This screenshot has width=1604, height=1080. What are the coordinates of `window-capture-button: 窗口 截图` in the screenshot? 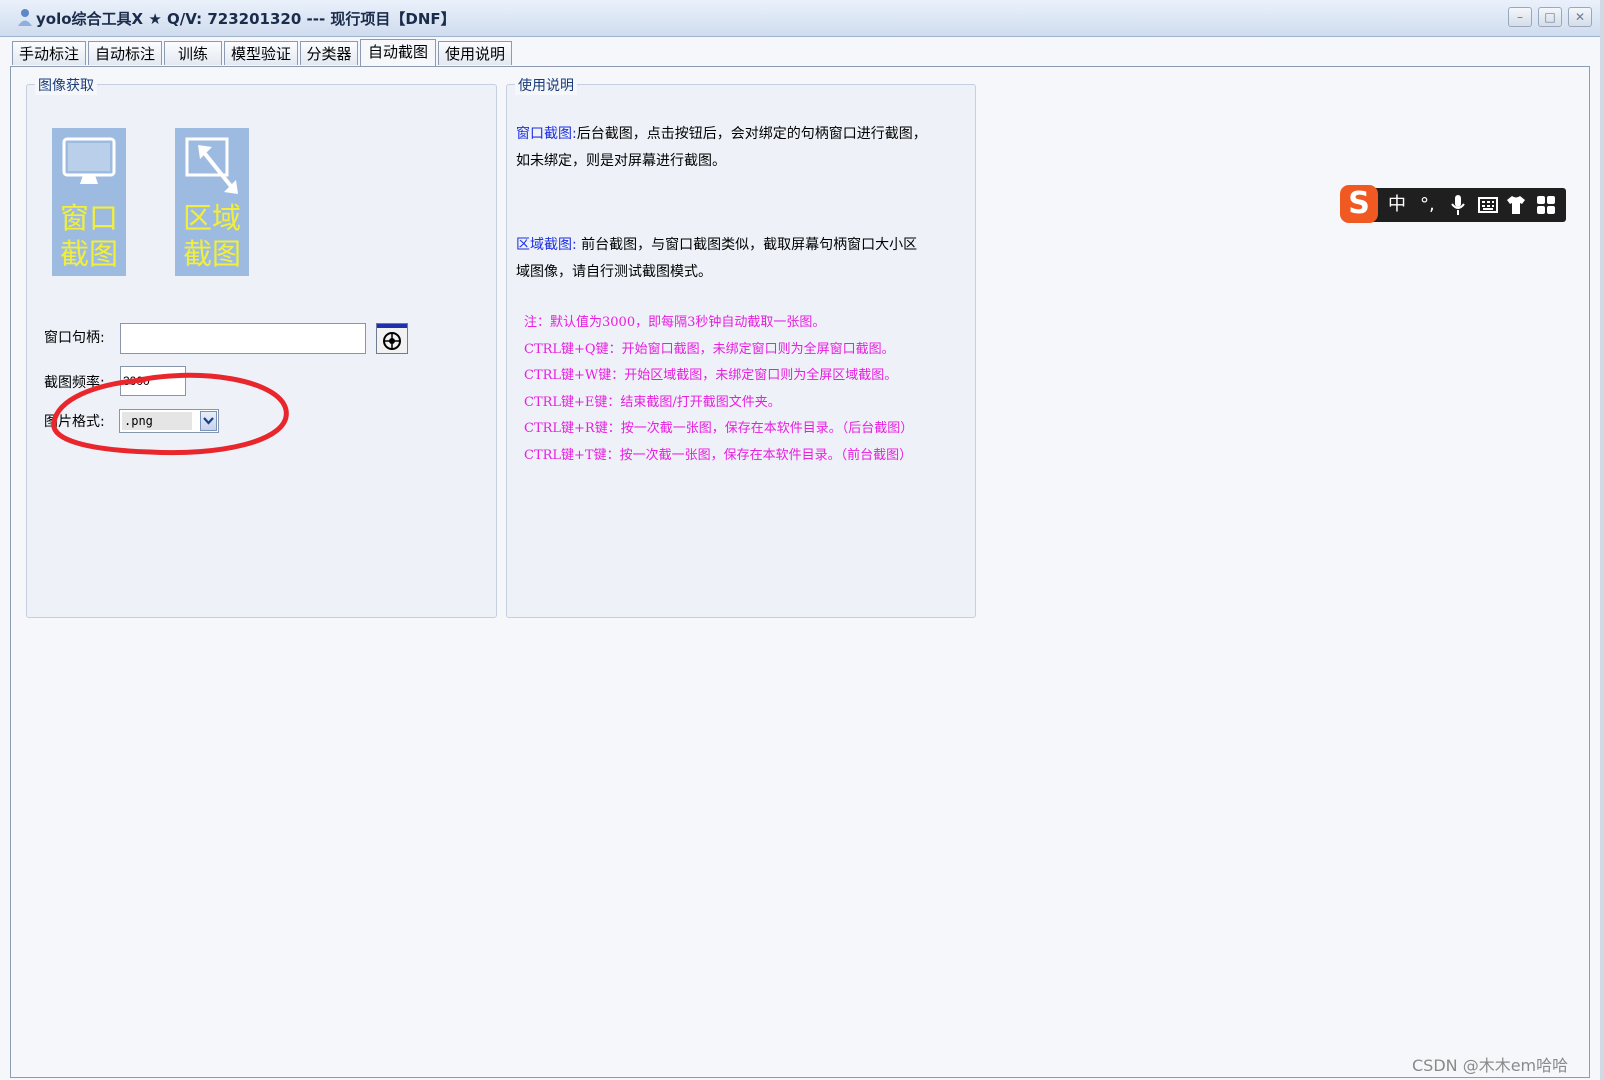 It's located at (89, 202).